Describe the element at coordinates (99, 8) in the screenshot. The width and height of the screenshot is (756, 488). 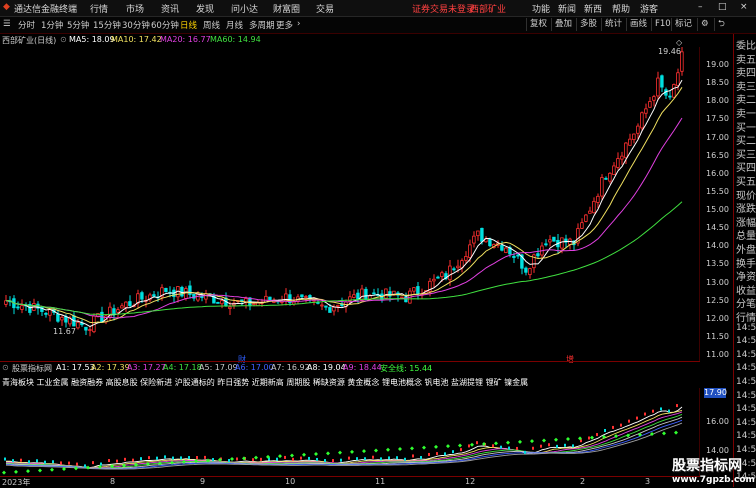
I see `menu-quotes: 行情` at that location.